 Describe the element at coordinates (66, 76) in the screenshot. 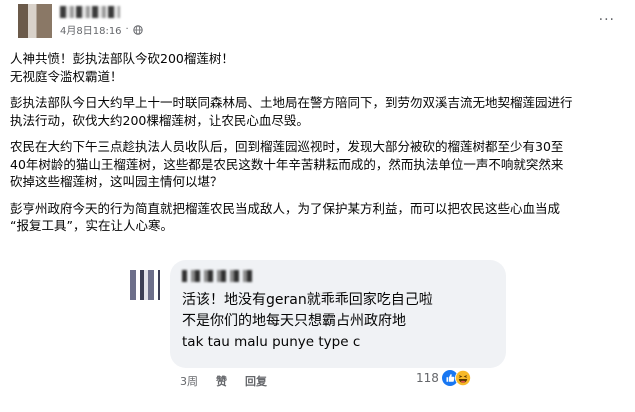

I see `post-title-line: 无视庭令滥权霸道！` at that location.